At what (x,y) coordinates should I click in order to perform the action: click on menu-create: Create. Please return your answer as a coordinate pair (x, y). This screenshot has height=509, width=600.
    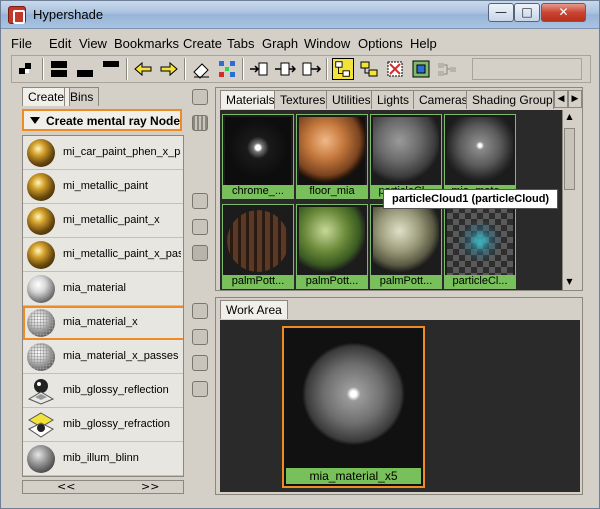
    Looking at the image, I should click on (202, 43).